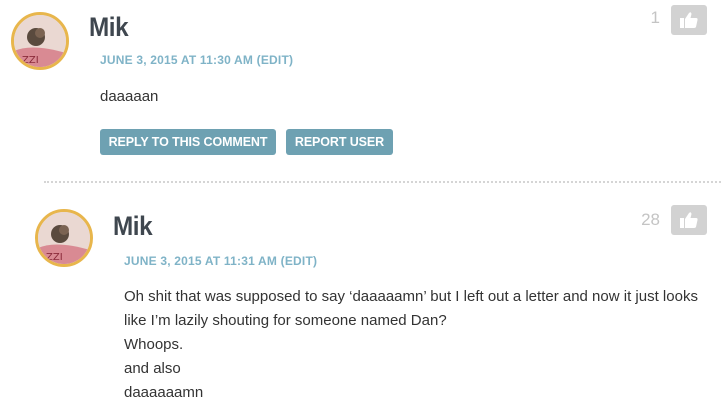  I want to click on comment-meta: JUNE 3, 2015 AT 11:30 AM (EDIT), so click(196, 60).